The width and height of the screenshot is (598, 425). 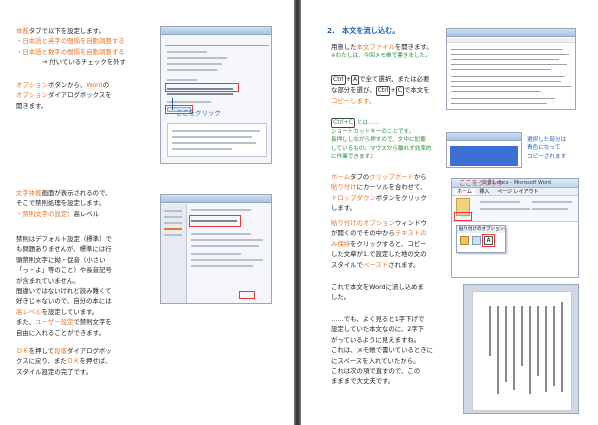 What do you see at coordinates (410, 233) in the screenshot?
I see `text-only-term: テキストの` at bounding box center [410, 233].